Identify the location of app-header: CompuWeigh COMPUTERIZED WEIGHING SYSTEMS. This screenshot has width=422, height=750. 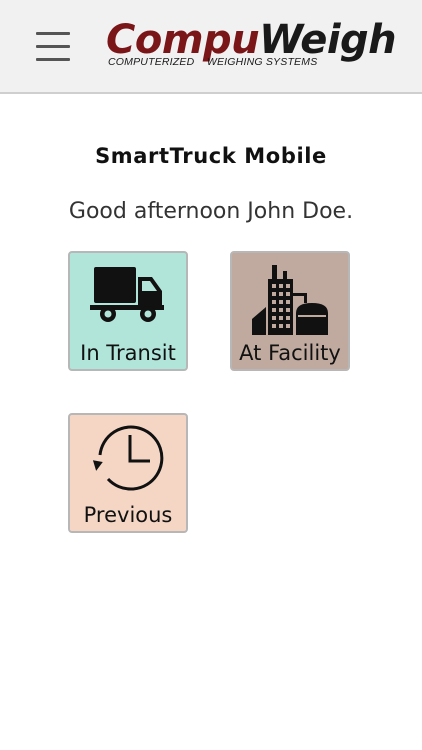
(211, 47).